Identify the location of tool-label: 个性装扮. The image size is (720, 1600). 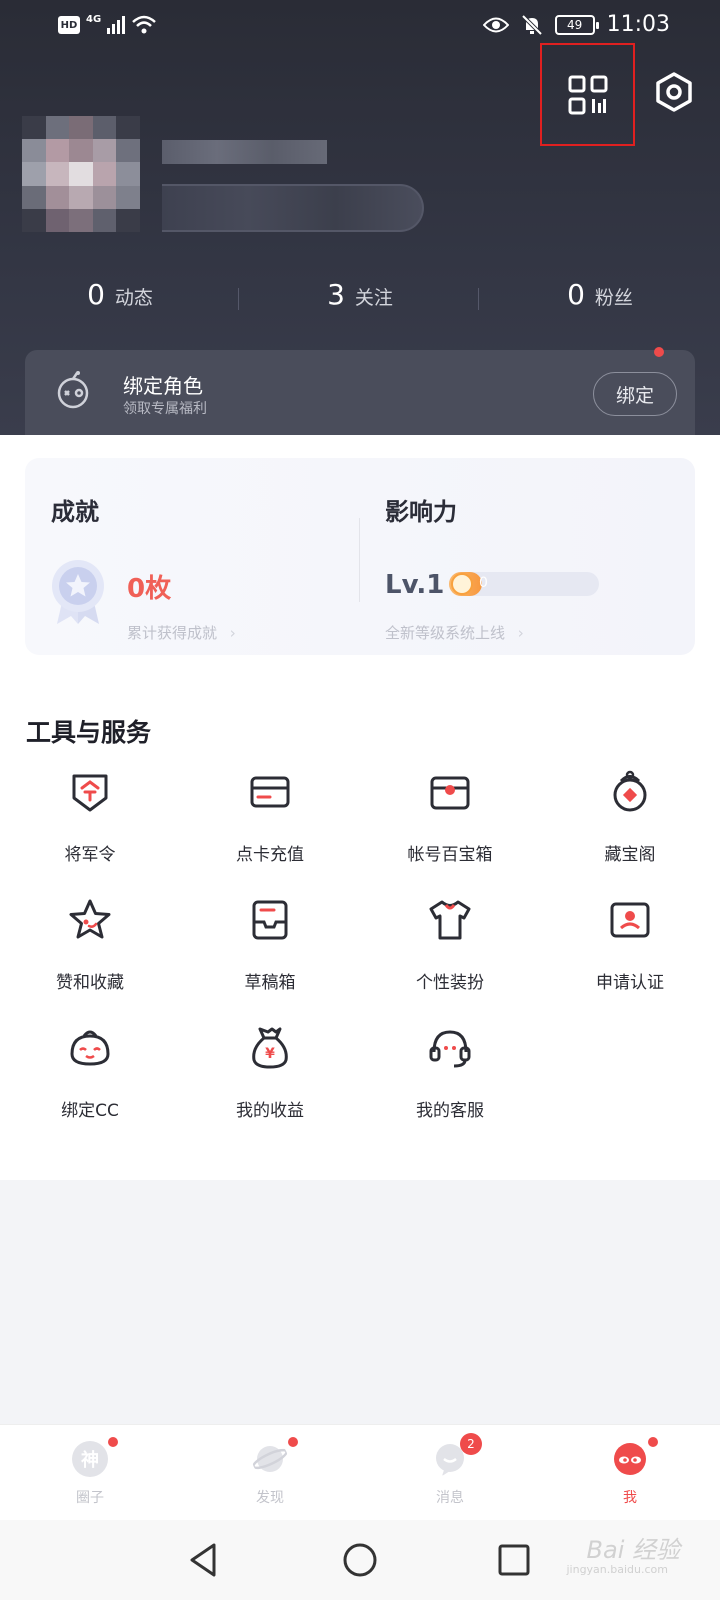
(450, 983).